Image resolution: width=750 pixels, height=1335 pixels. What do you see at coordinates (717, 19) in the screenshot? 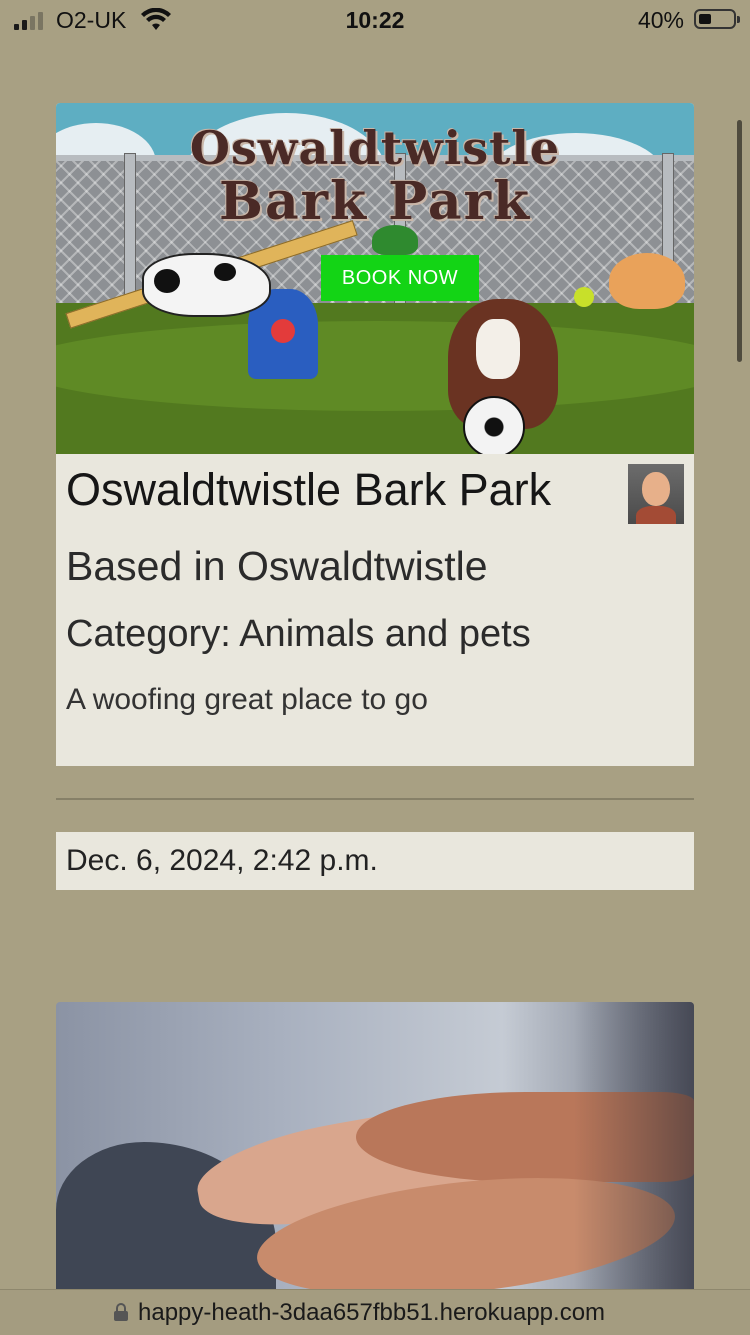
I see `battery-icon` at bounding box center [717, 19].